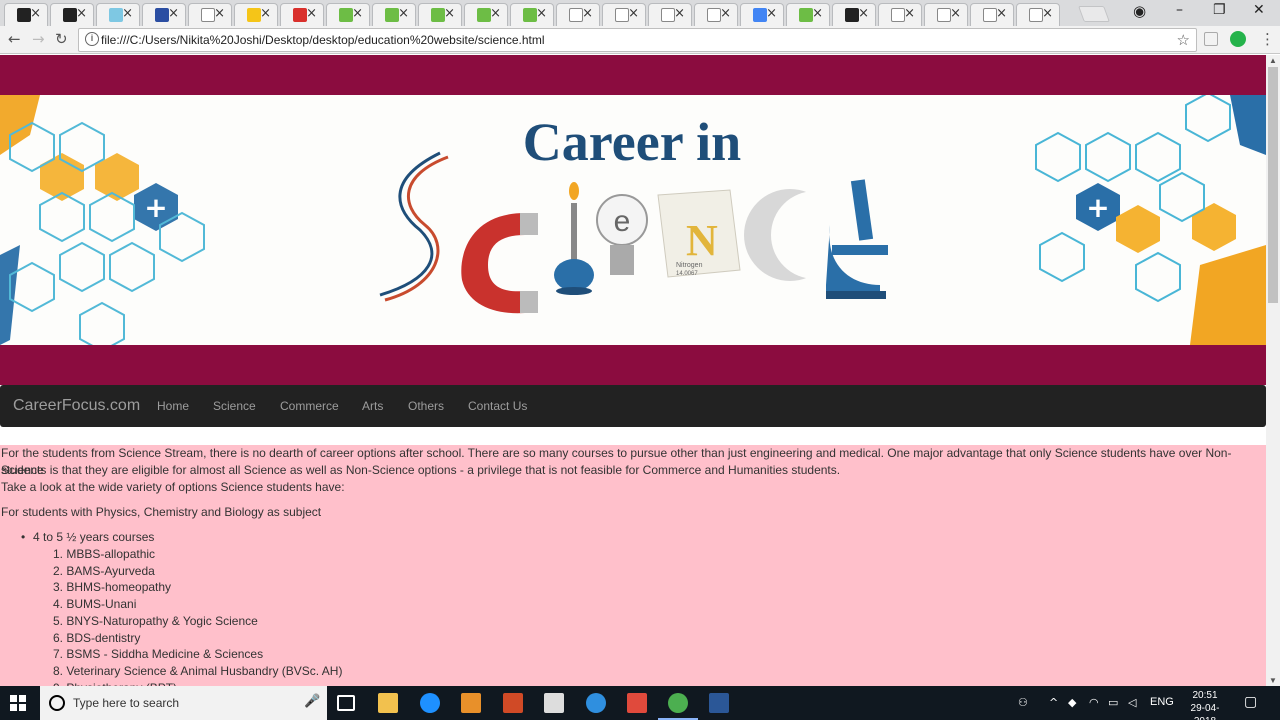  I want to click on scrollbar-thumb, so click(1273, 185).